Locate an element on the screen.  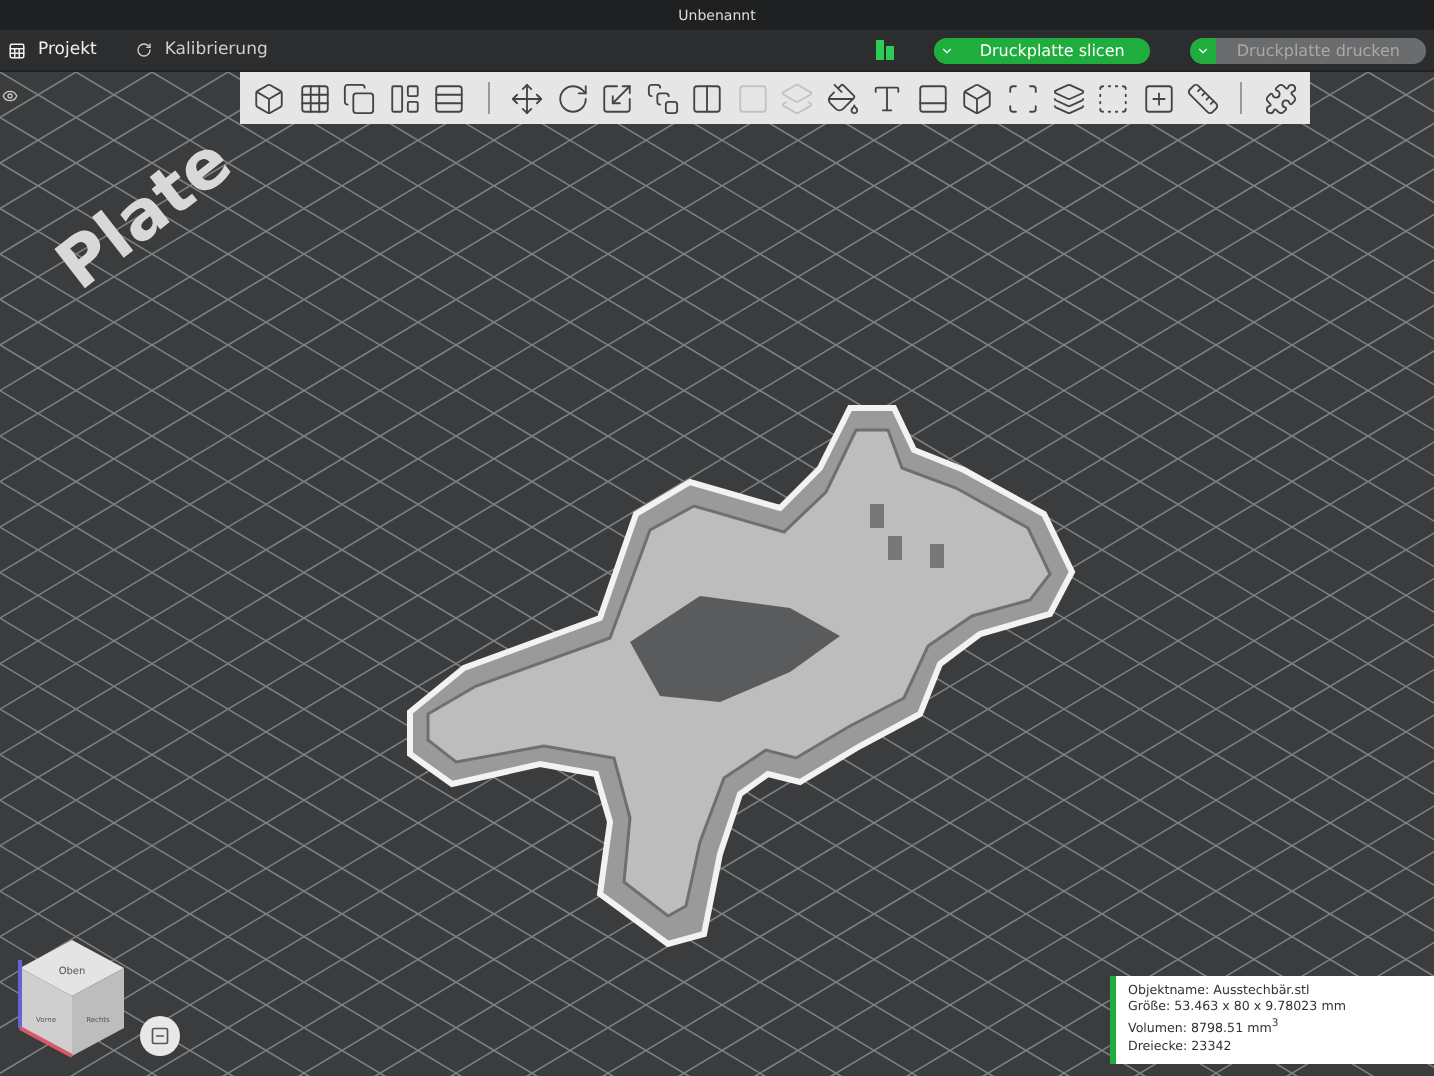
menu-tab: Kalibrierung is located at coordinates (202, 50).